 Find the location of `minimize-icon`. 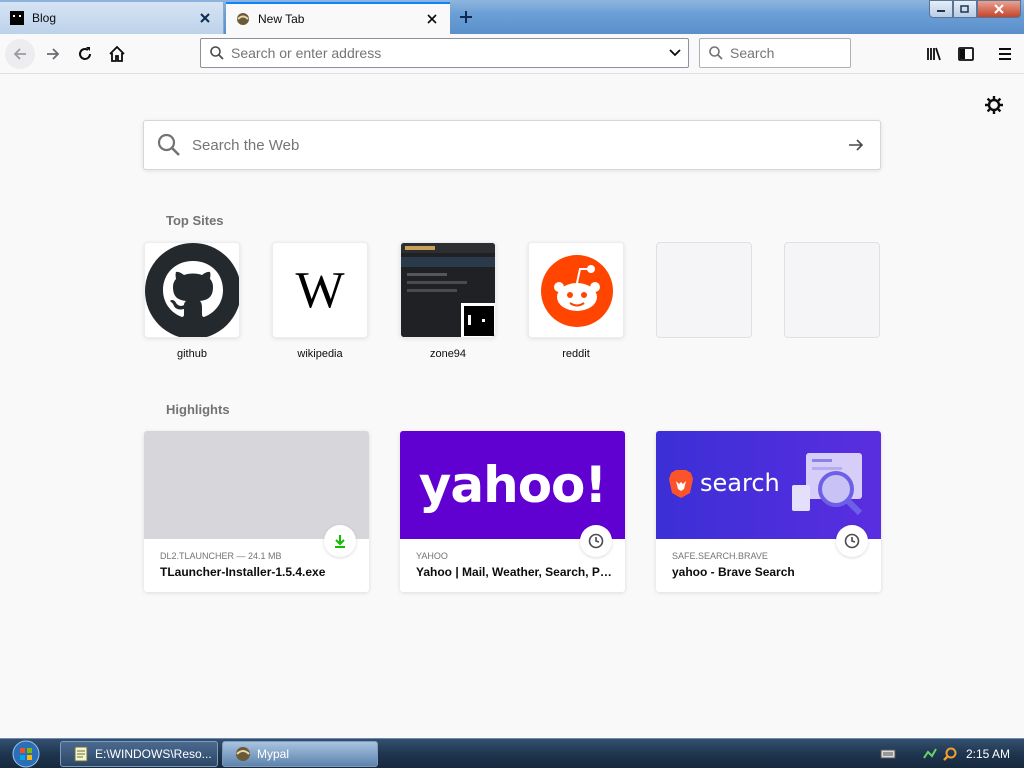

minimize-icon is located at coordinates (941, 11).